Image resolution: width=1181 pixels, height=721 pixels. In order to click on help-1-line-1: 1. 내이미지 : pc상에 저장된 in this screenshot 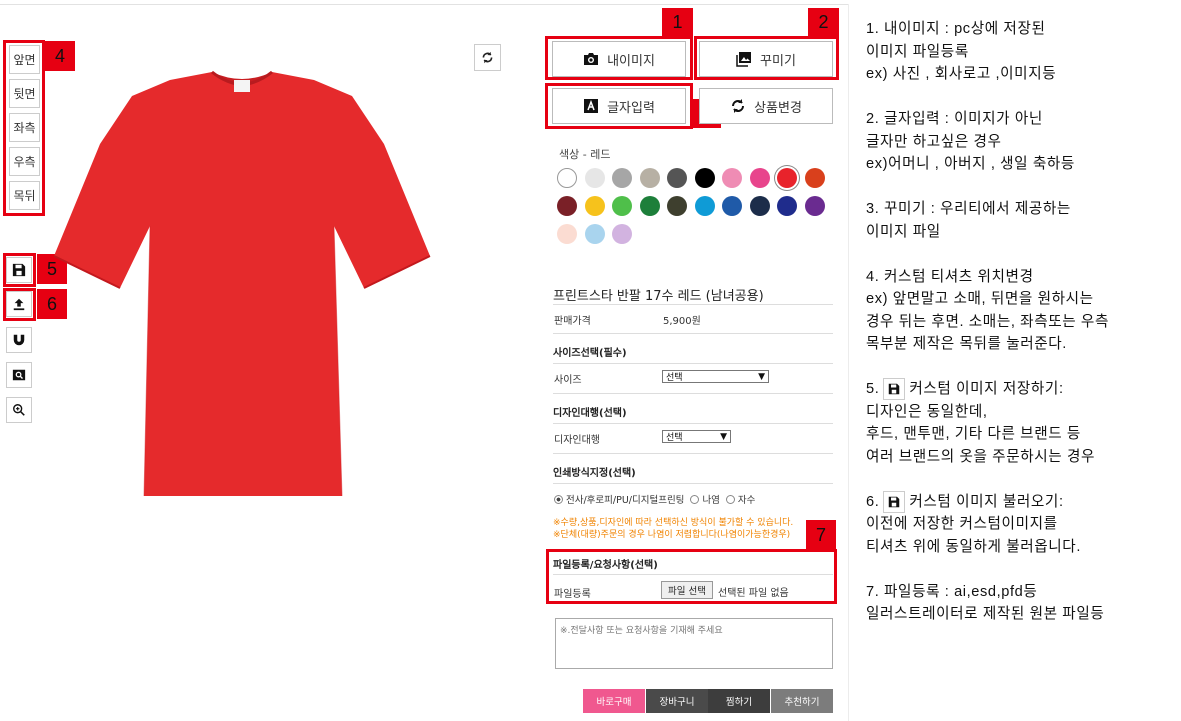, I will do `click(956, 29)`.